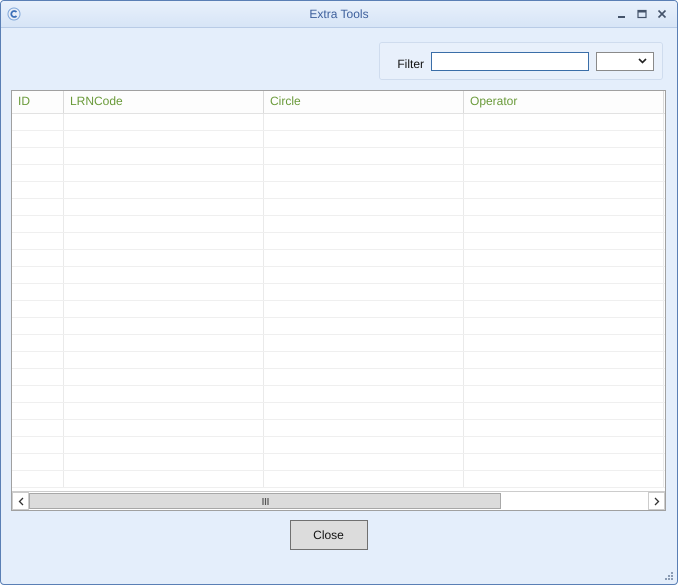 The height and width of the screenshot is (585, 678). I want to click on app-logo-icon, so click(14, 14).